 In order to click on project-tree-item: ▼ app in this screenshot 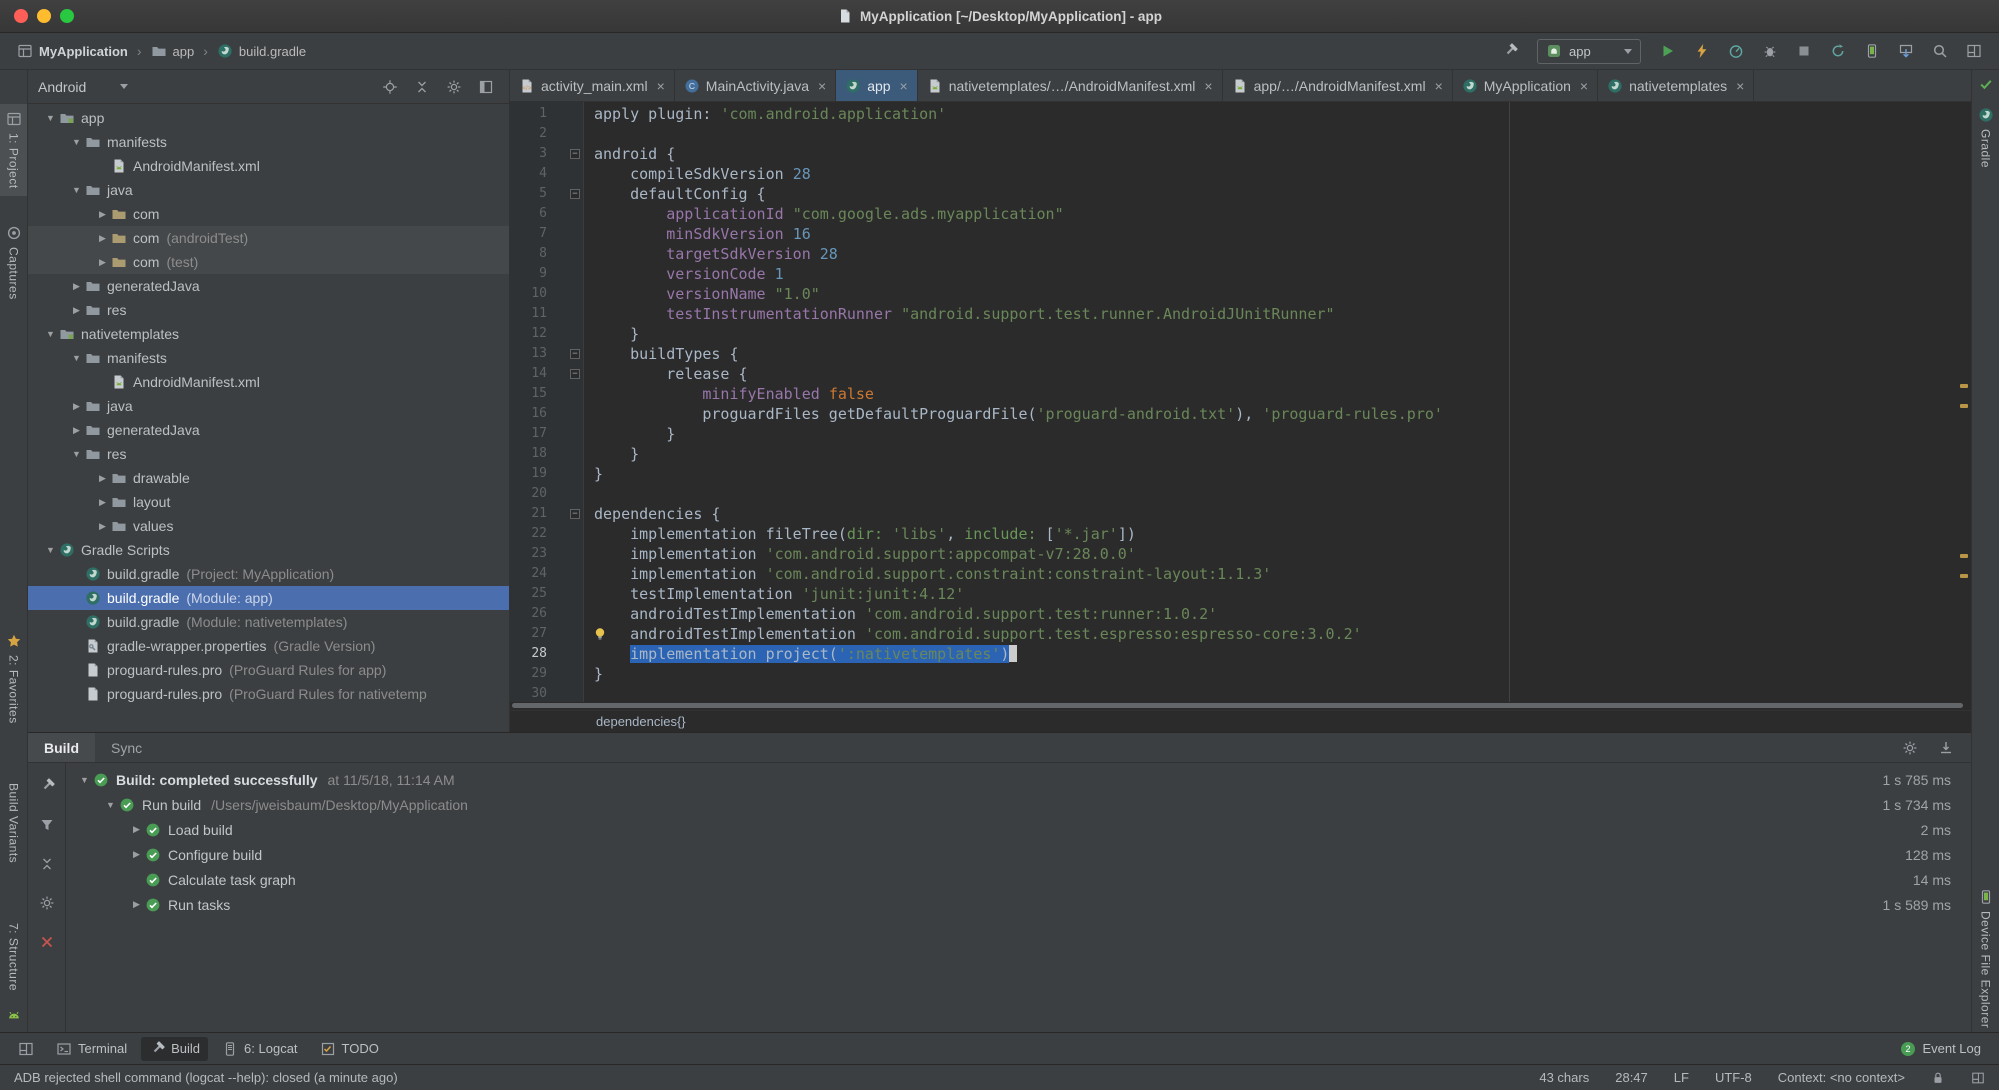, I will do `click(268, 118)`.